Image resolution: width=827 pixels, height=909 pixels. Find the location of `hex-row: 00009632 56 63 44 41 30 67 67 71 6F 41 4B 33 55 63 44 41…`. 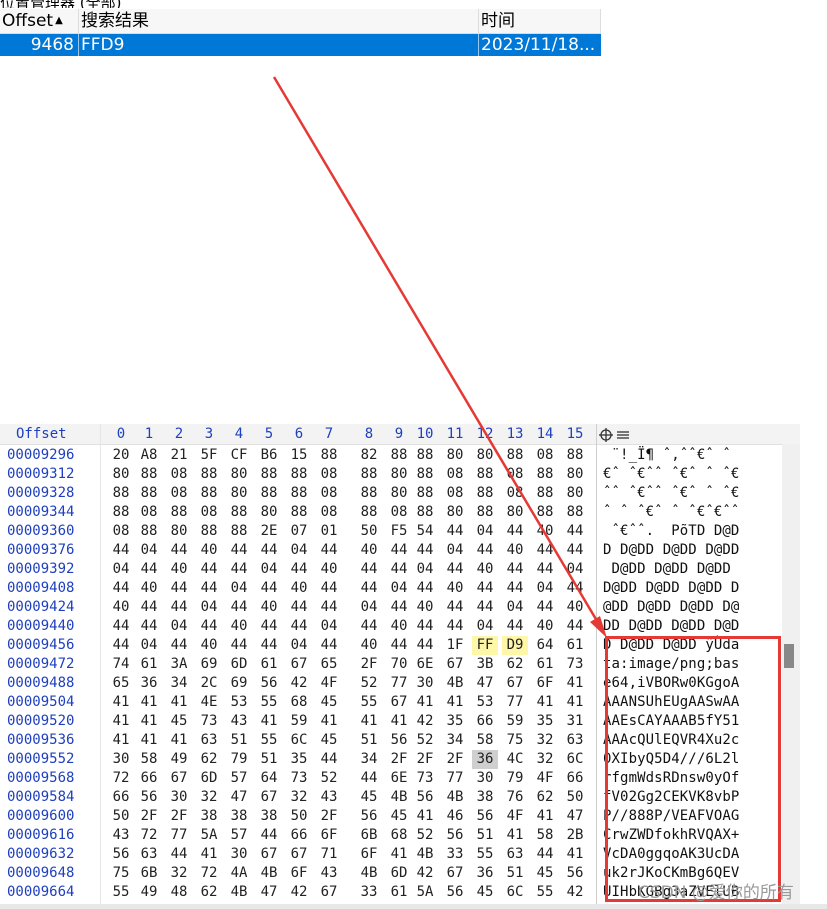

hex-row: 00009632 56 63 44 41 30 67 67 71 6F 41 4B 33 55 63 44 41… is located at coordinates (400, 854).